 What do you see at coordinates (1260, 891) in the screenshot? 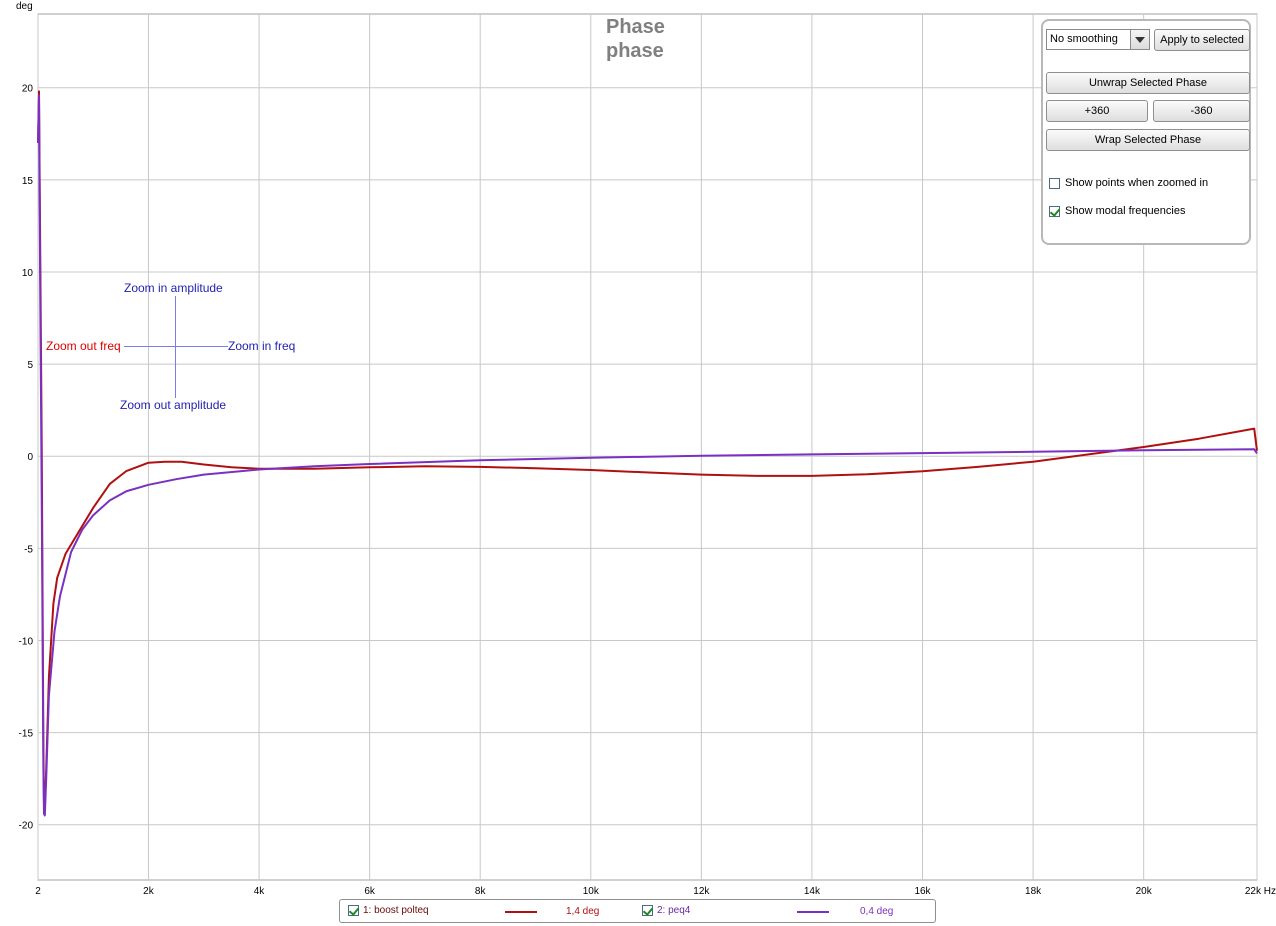
I see `x-tick-label: 22k Hz` at bounding box center [1260, 891].